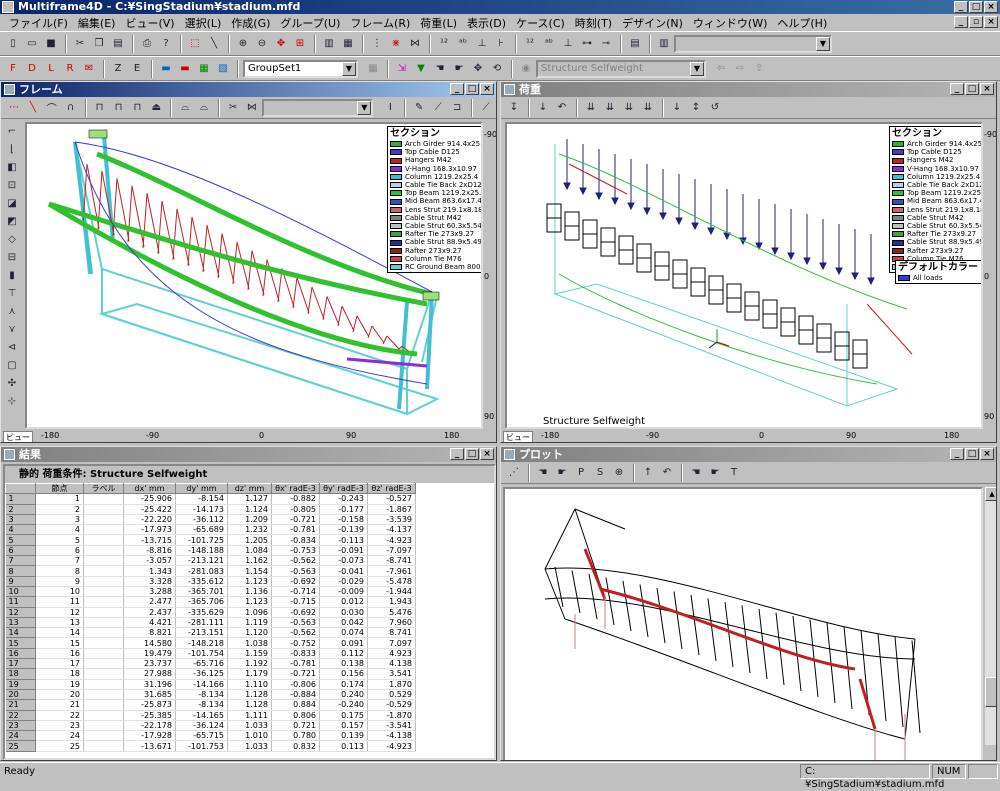 The width and height of the screenshot is (1000, 791). Describe the element at coordinates (12, 185) in the screenshot. I see `side-tool-4-icon: ⊡` at that location.